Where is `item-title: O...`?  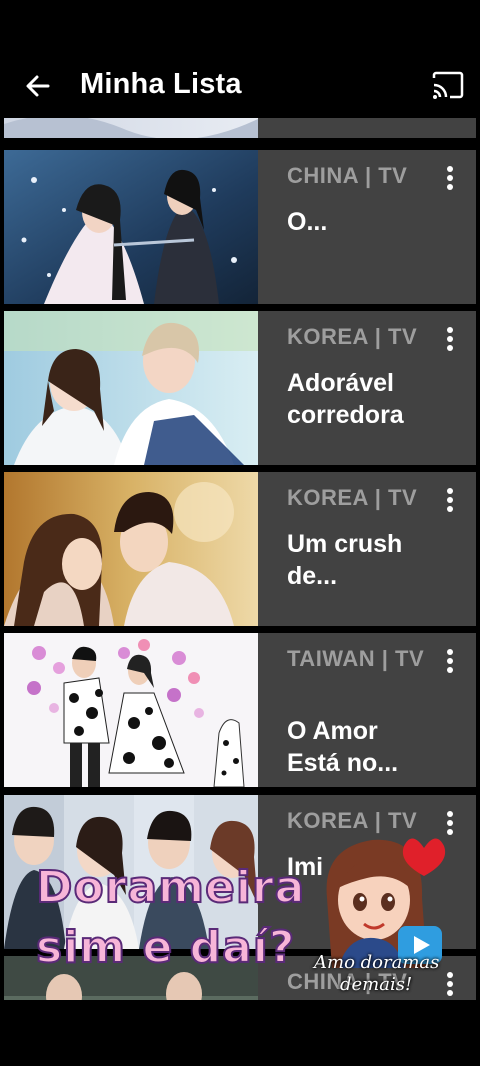 item-title: O... is located at coordinates (362, 222).